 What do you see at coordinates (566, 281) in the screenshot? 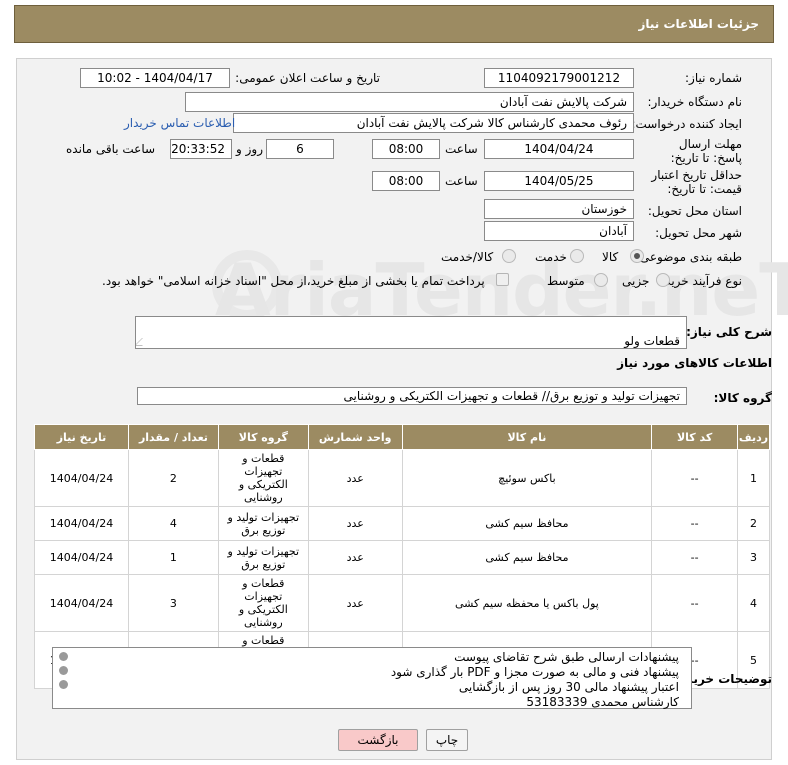
I see `process-medium-label: متوسط` at bounding box center [566, 281].